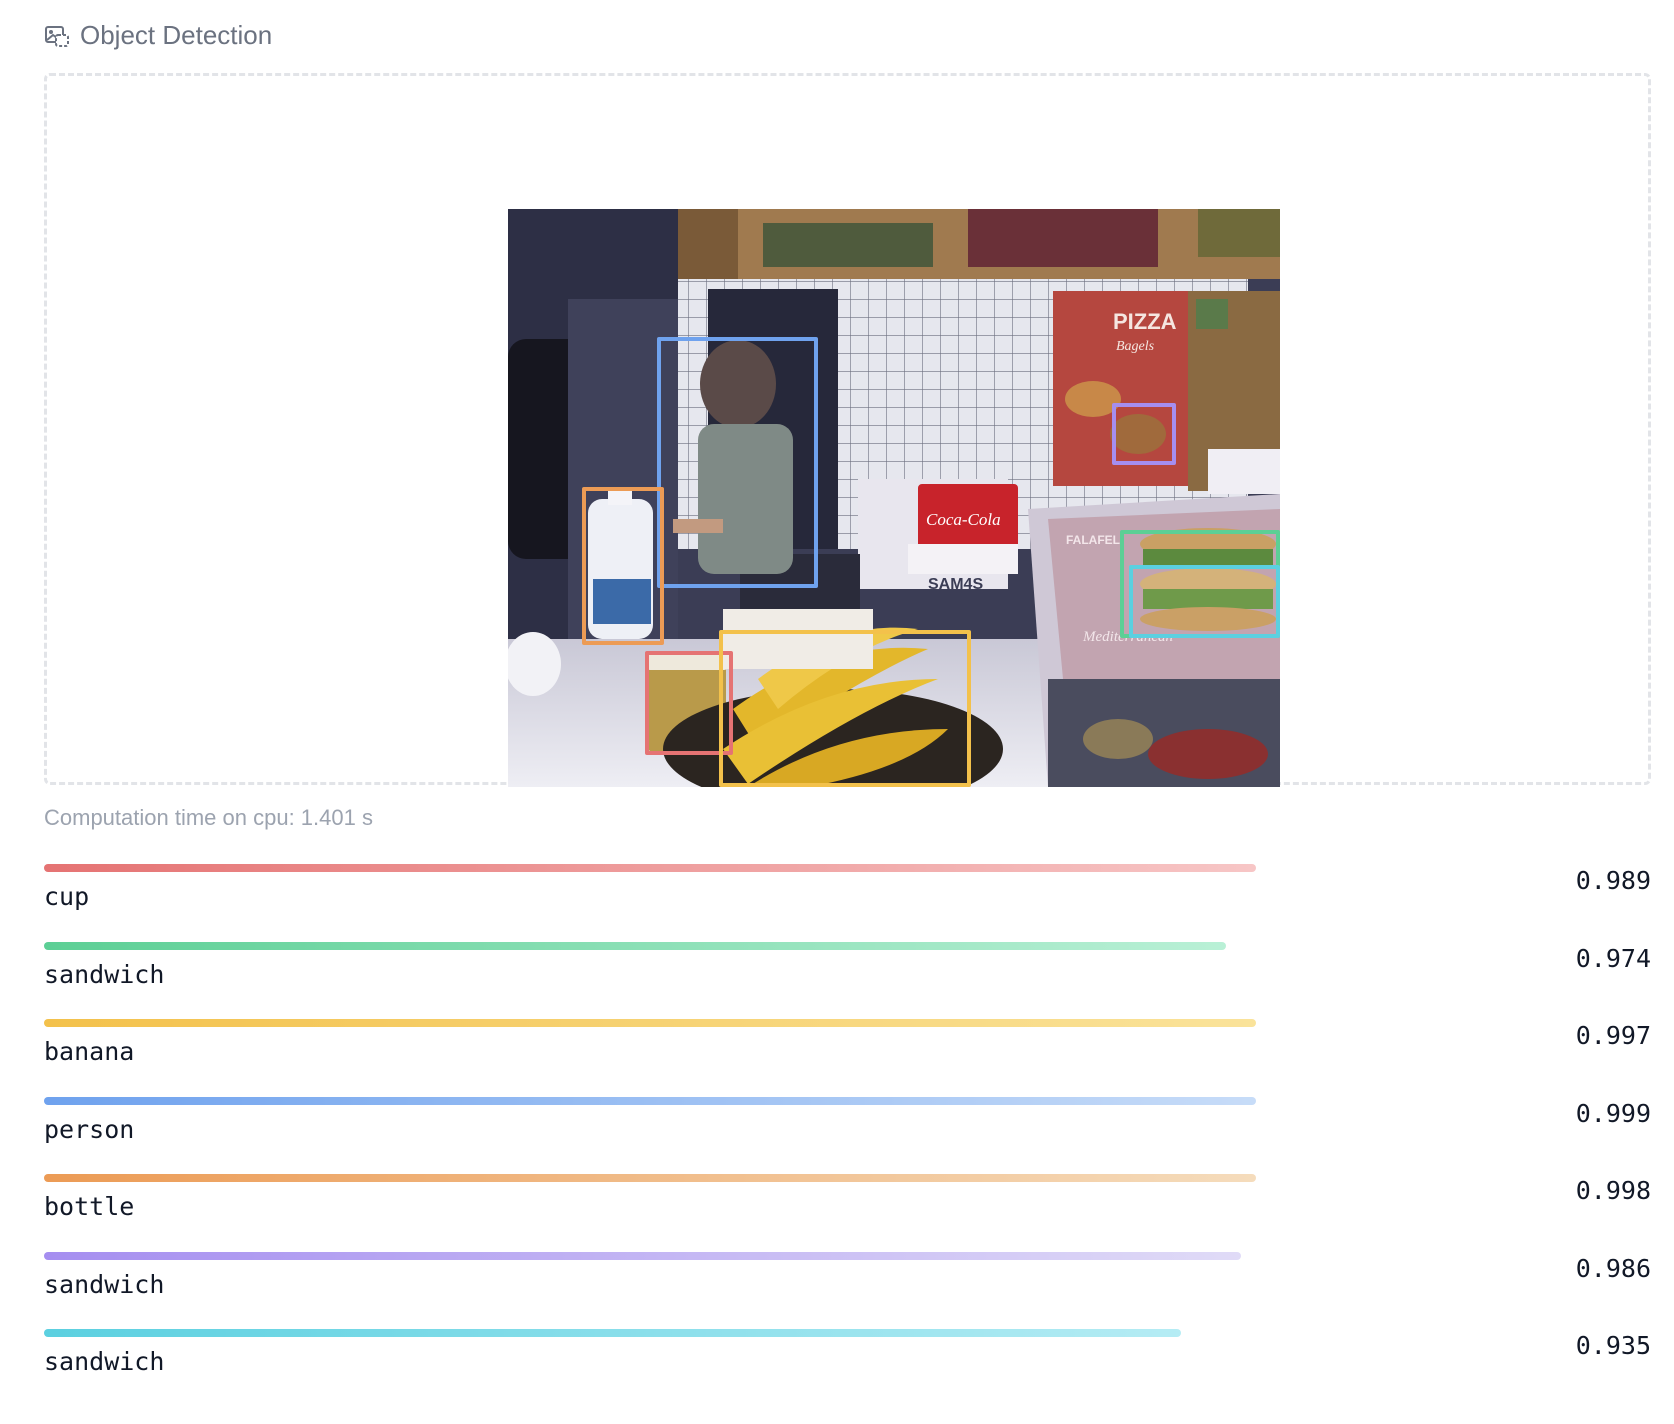 The image size is (1674, 1424). I want to click on poster-bagels-text: Bagels, so click(1135, 346).